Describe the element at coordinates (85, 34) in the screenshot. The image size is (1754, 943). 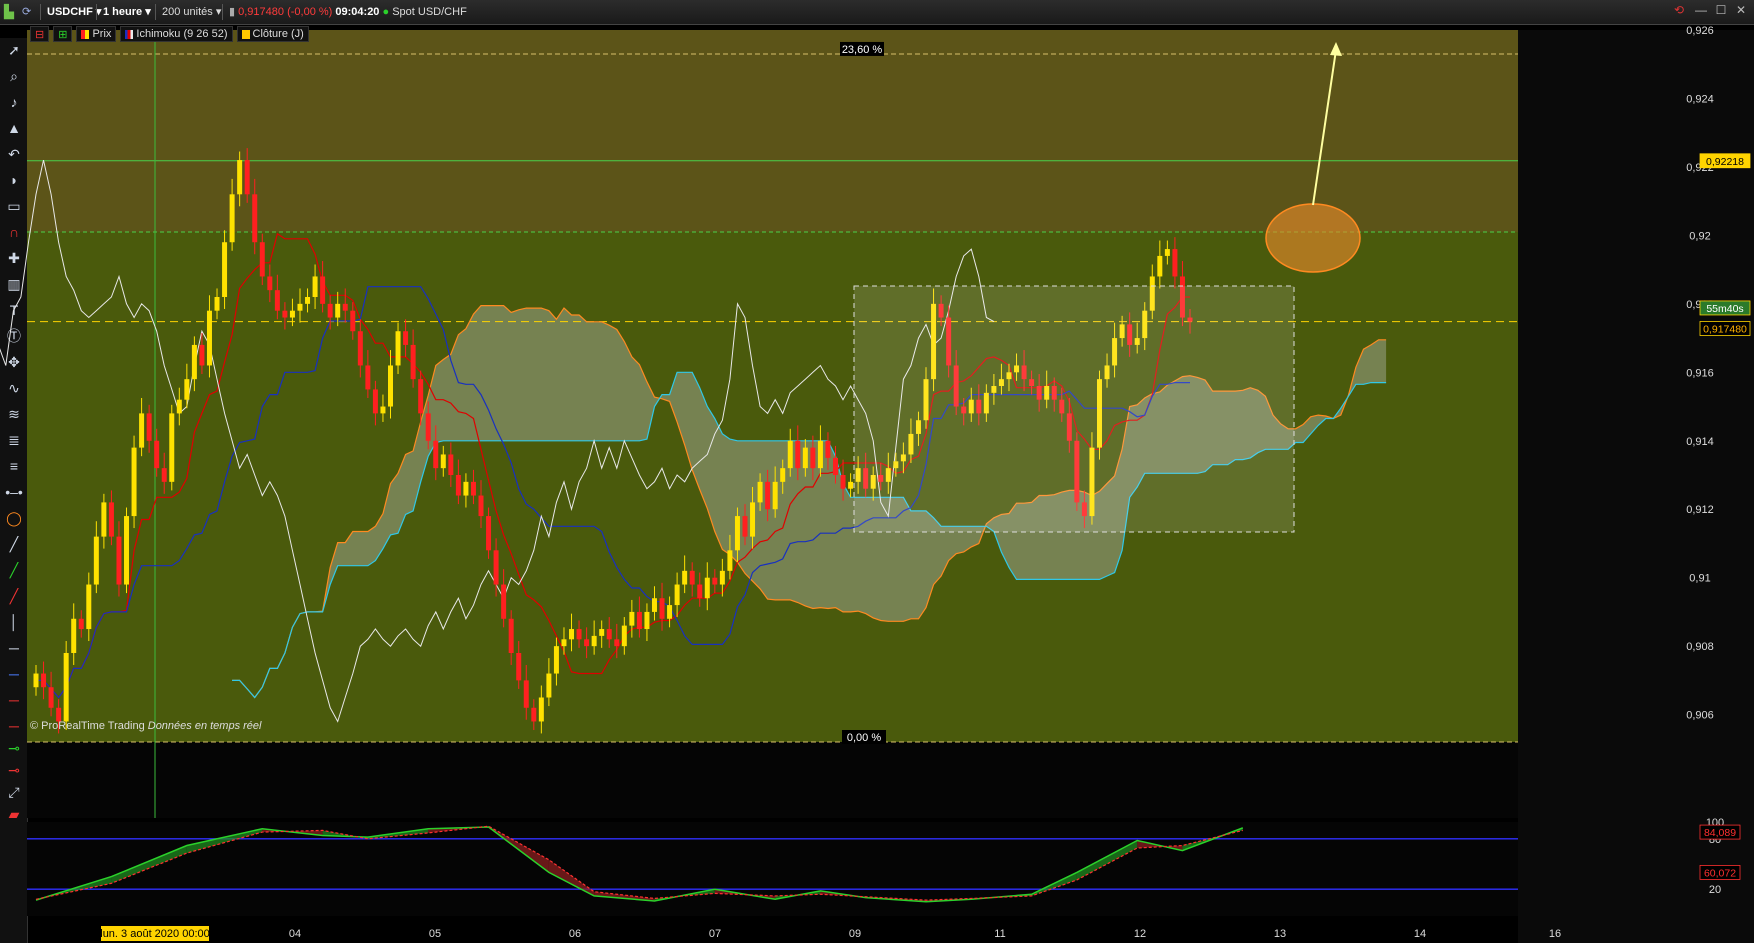
I see `price-swatch` at that location.